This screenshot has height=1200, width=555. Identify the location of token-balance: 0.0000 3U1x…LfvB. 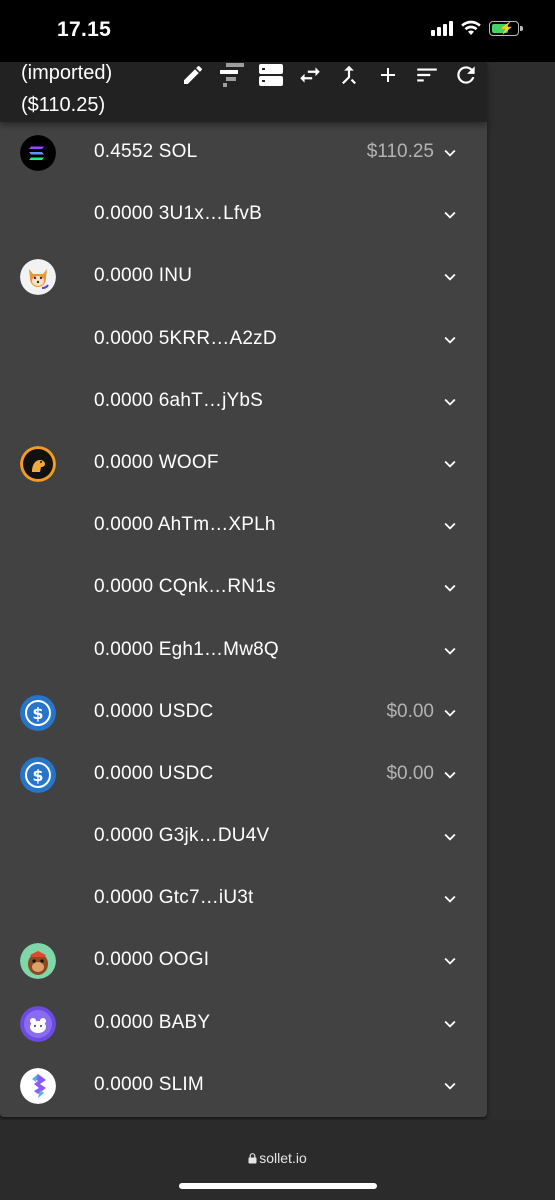
(178, 214).